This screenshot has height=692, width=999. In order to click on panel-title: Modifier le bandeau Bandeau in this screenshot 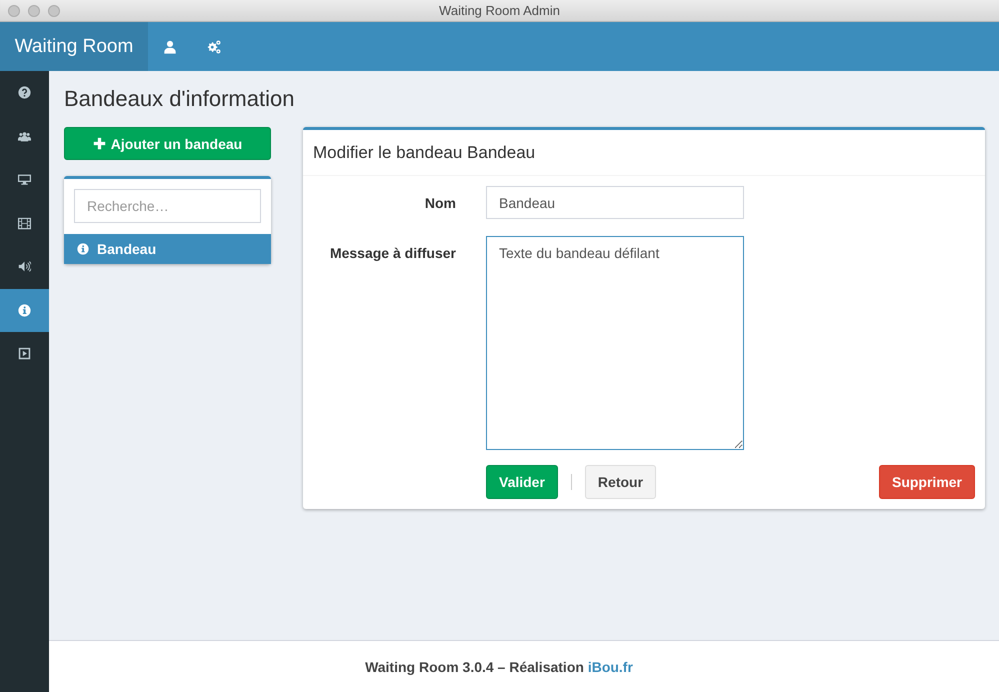, I will do `click(424, 152)`.